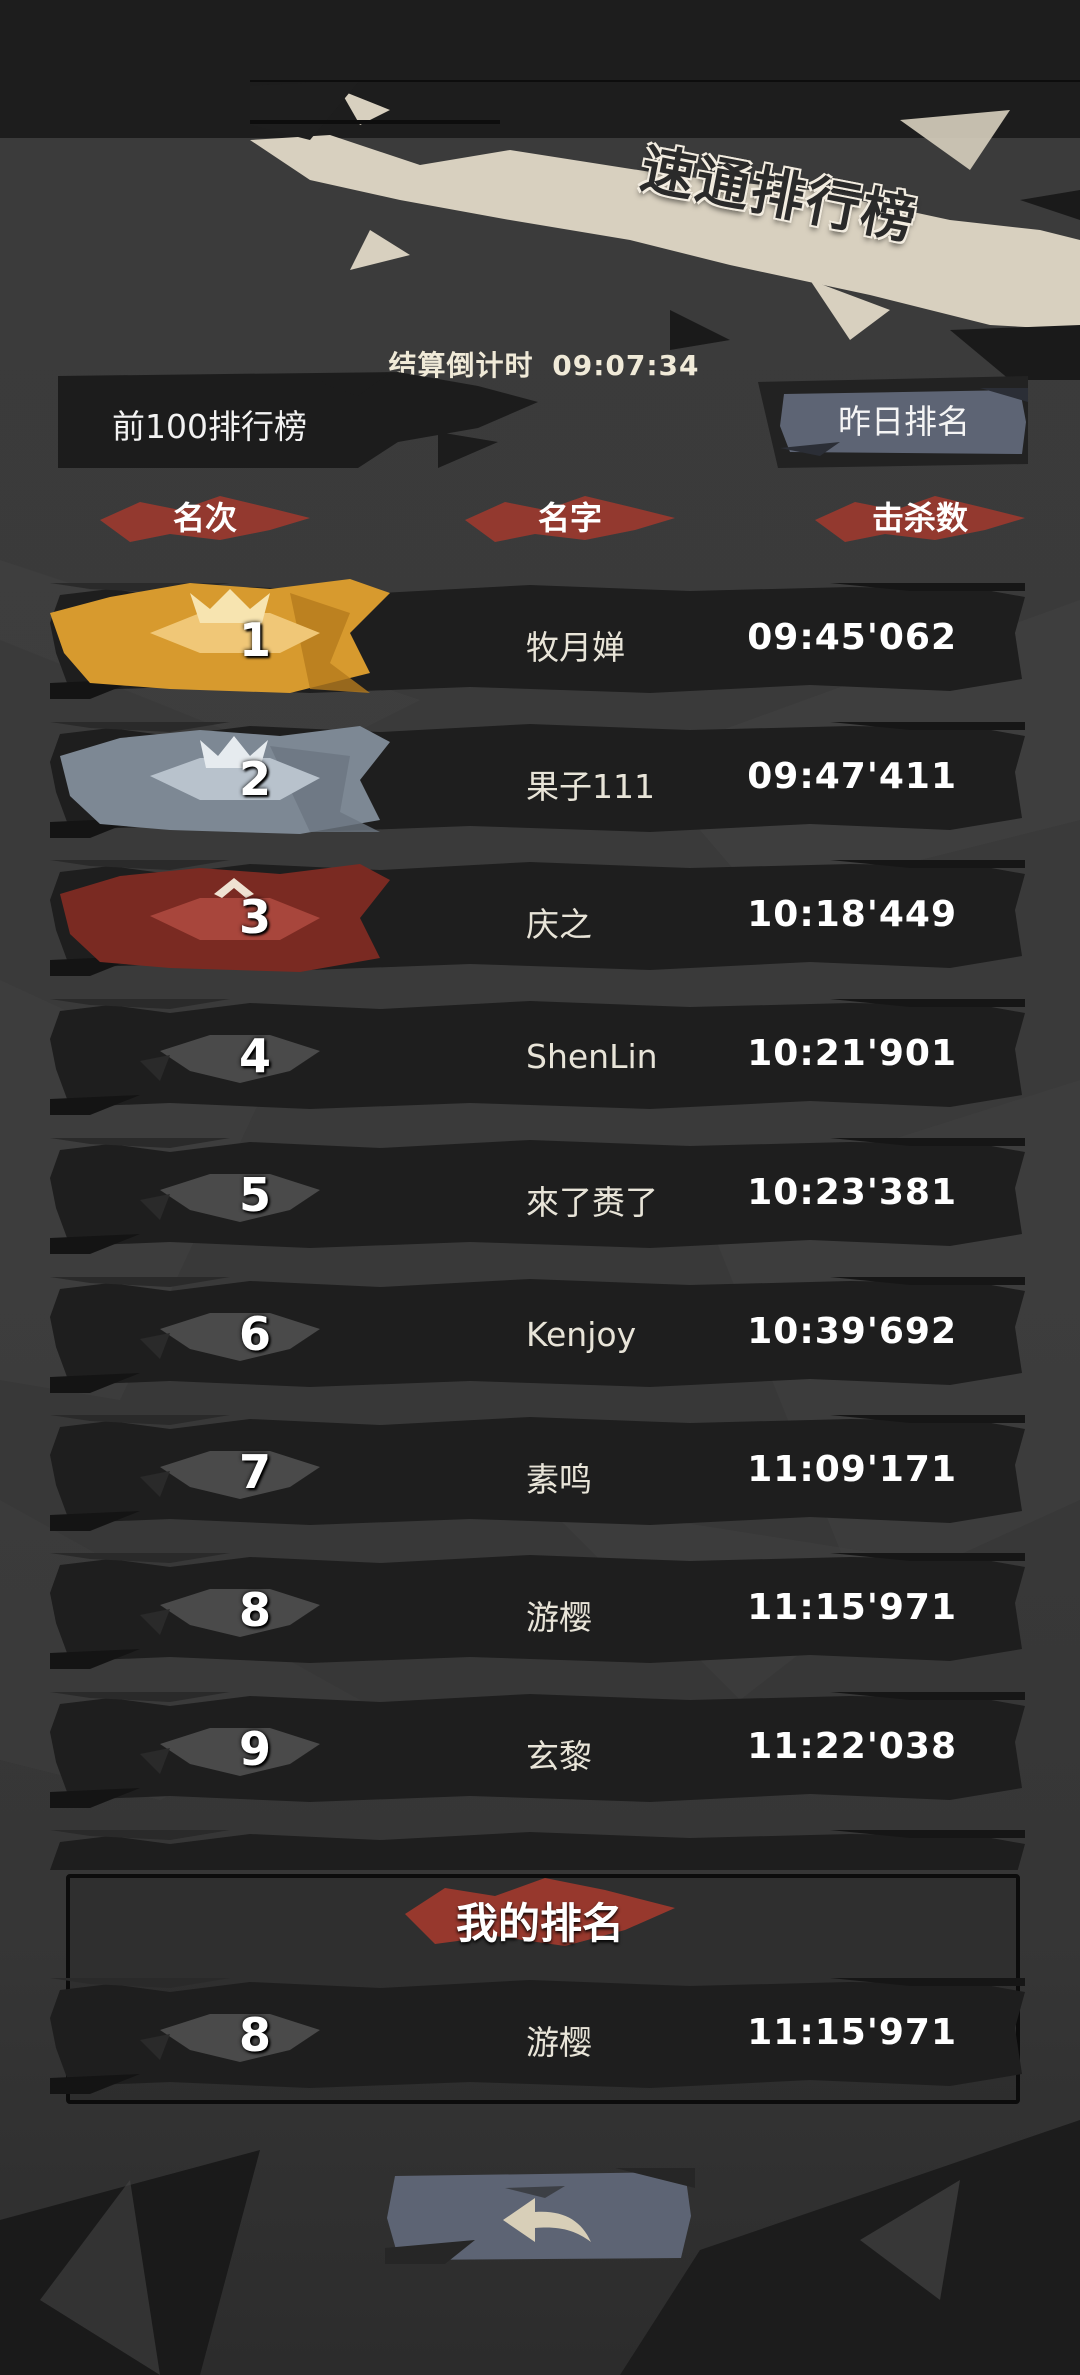  I want to click on rank-number: 2, so click(254, 779).